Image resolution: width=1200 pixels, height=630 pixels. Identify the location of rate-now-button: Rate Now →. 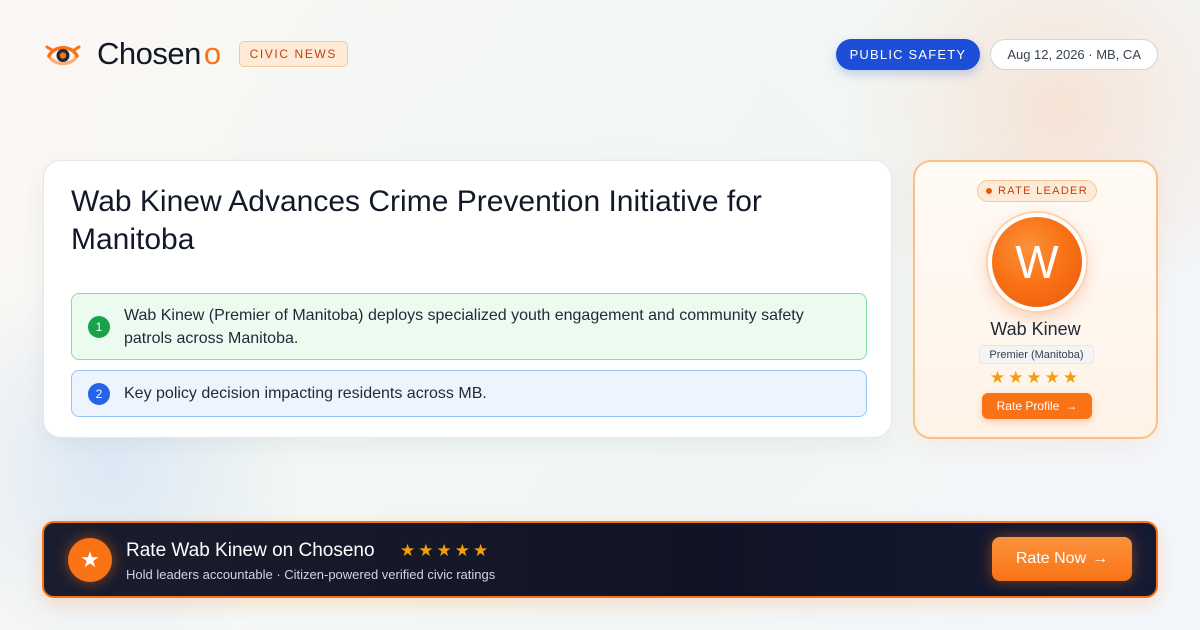
(1062, 559).